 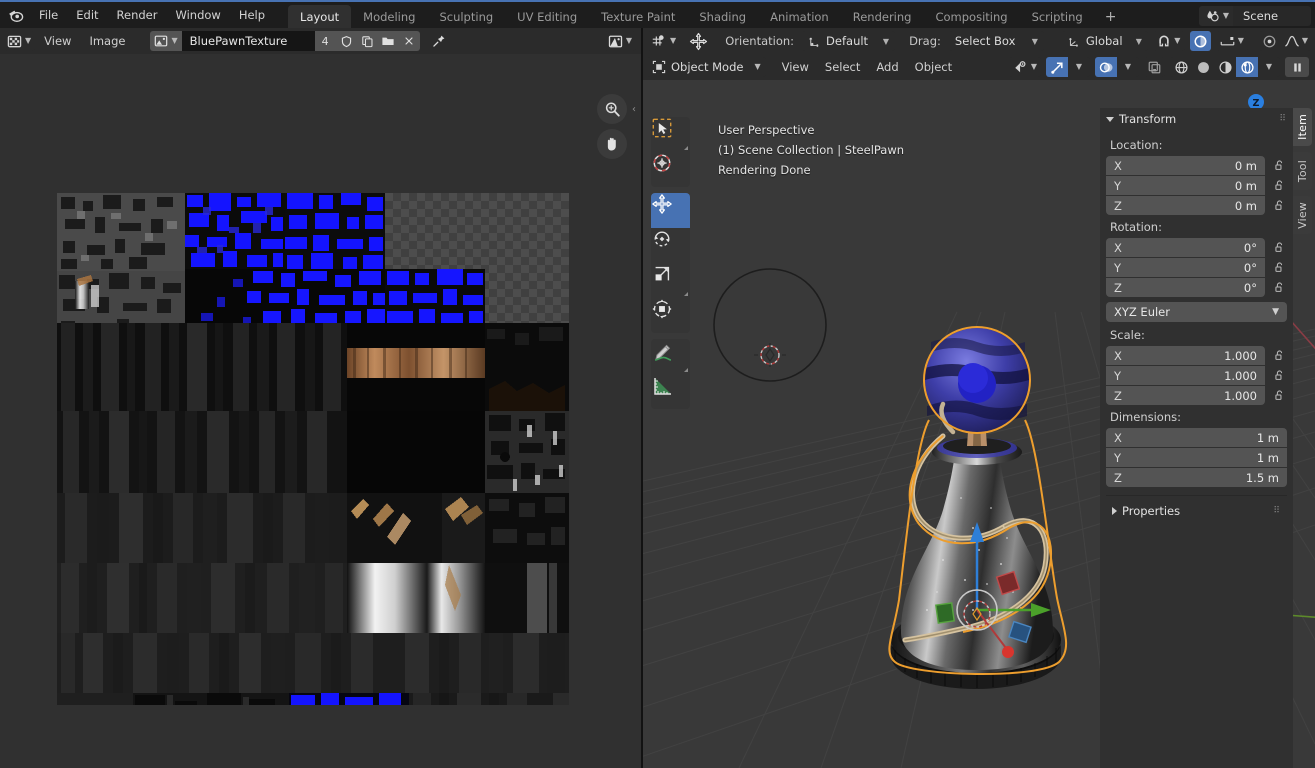 I want to click on orientation-dropdown: Default ▼, so click(x=849, y=41).